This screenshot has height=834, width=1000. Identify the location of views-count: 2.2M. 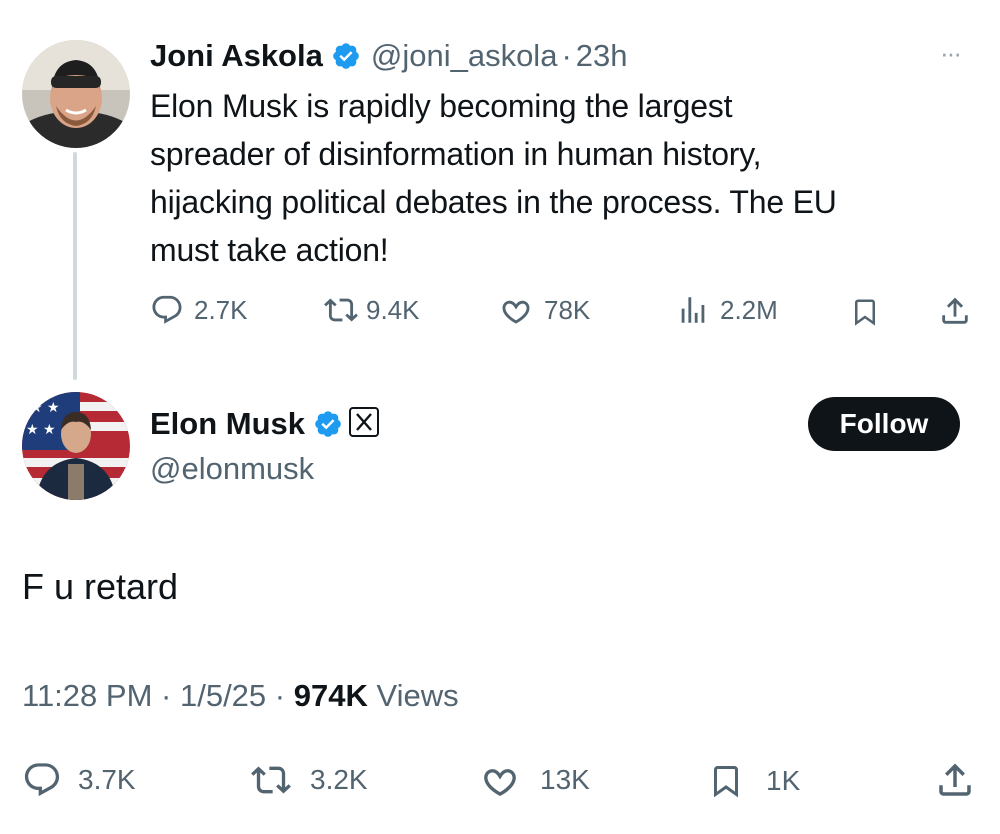
(749, 309).